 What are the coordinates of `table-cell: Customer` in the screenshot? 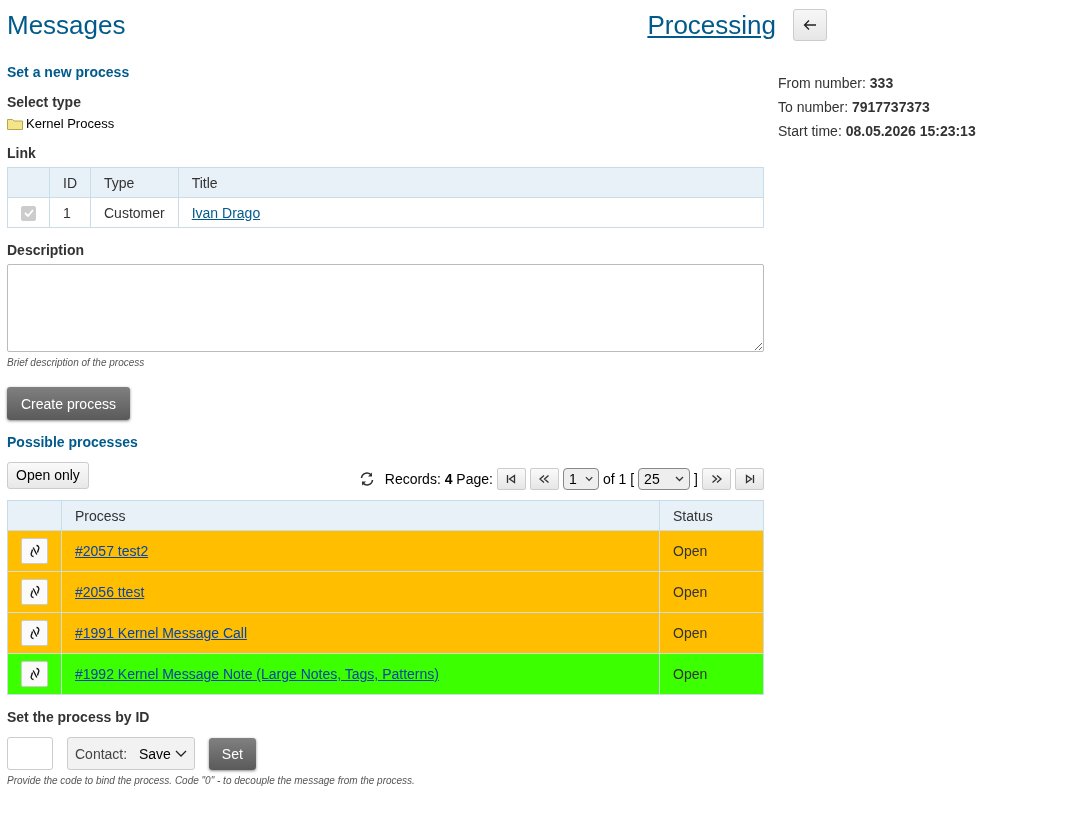 It's located at (134, 212).